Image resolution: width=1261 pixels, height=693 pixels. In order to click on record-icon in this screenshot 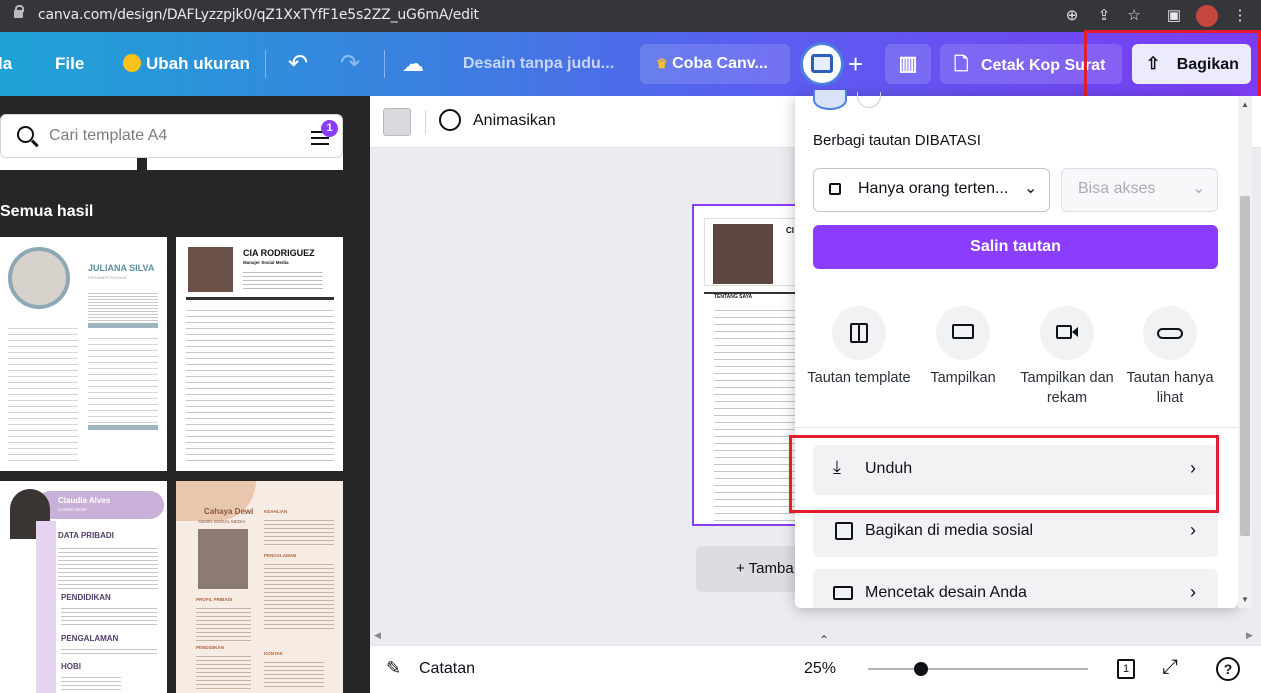, I will do `click(1067, 333)`.